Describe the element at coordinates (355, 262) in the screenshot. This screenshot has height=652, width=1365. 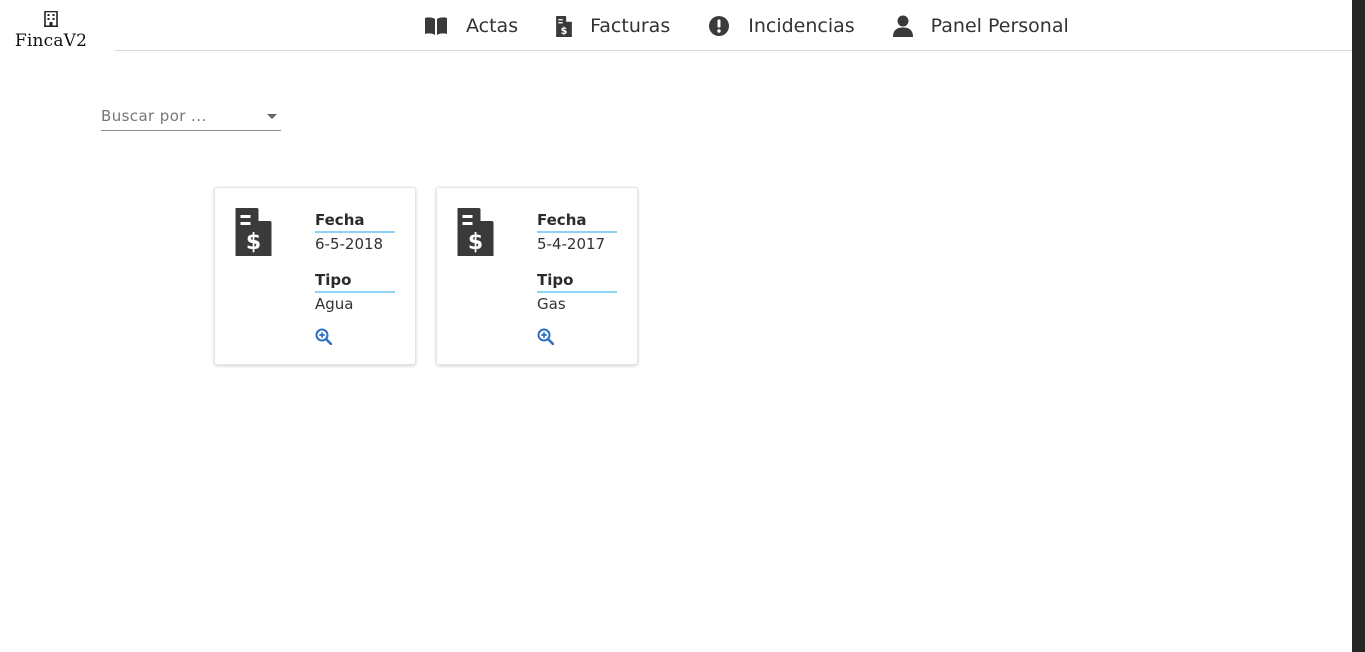
I see `card-fields: Fecha 6-5-2018 Tipo Agua` at that location.